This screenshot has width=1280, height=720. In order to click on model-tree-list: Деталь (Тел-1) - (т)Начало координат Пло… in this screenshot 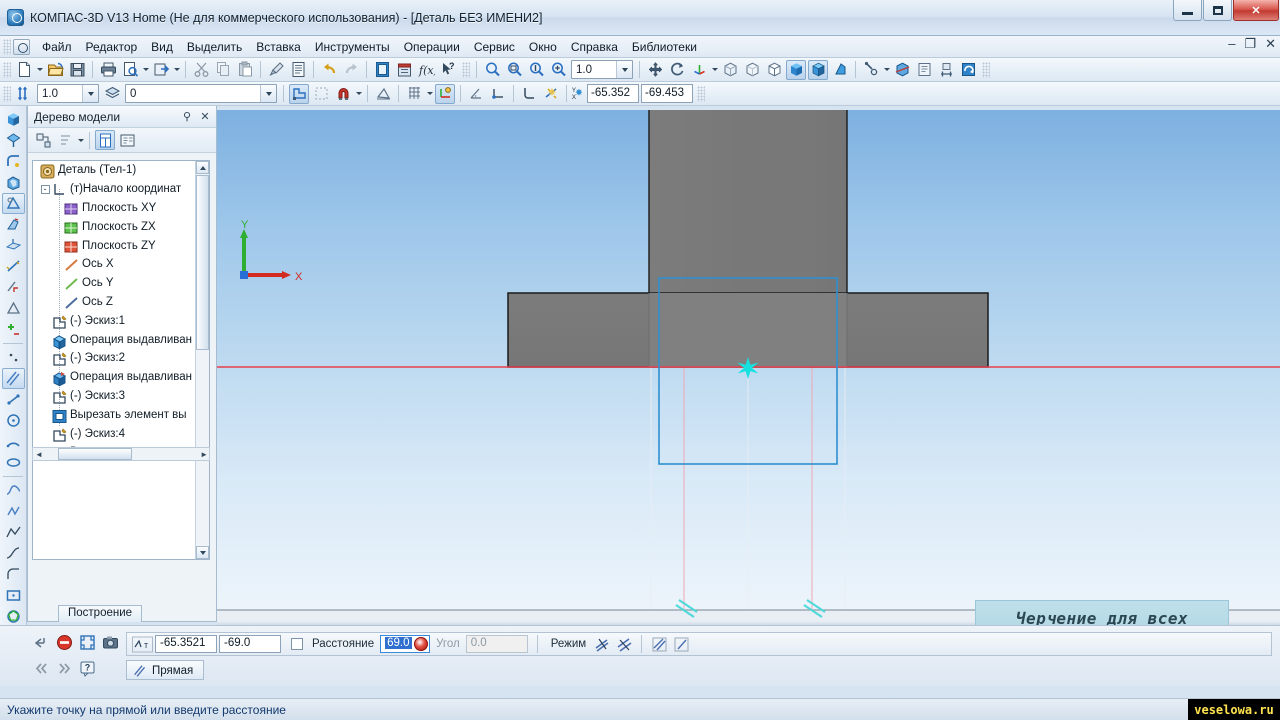, I will do `click(121, 360)`.